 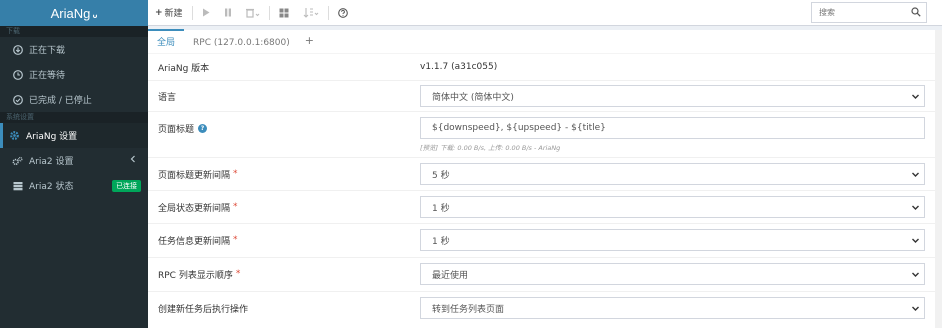 I want to click on setting-row-global-refresh: 全局状态更新间隔 * 1 秒, so click(x=541, y=207).